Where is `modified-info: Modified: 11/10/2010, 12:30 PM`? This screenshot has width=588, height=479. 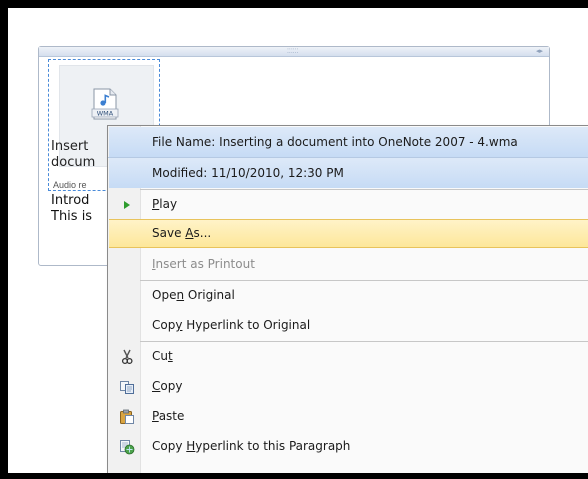 modified-info: Modified: 11/10/2010, 12:30 PM is located at coordinates (348, 173).